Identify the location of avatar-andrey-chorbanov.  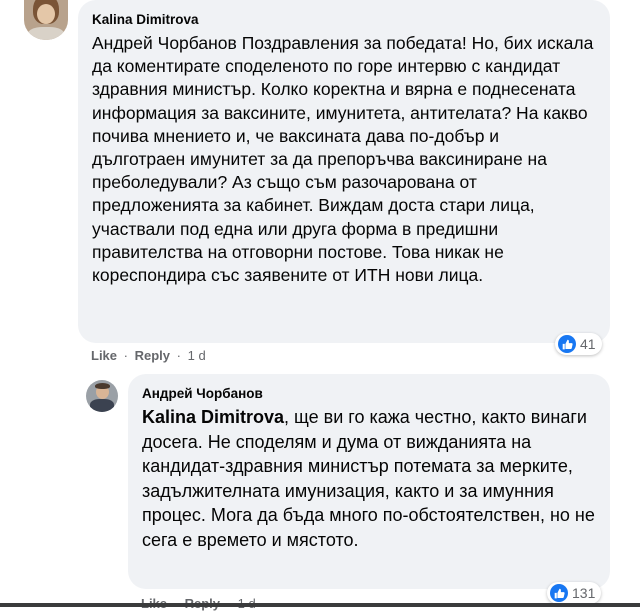
(102, 396).